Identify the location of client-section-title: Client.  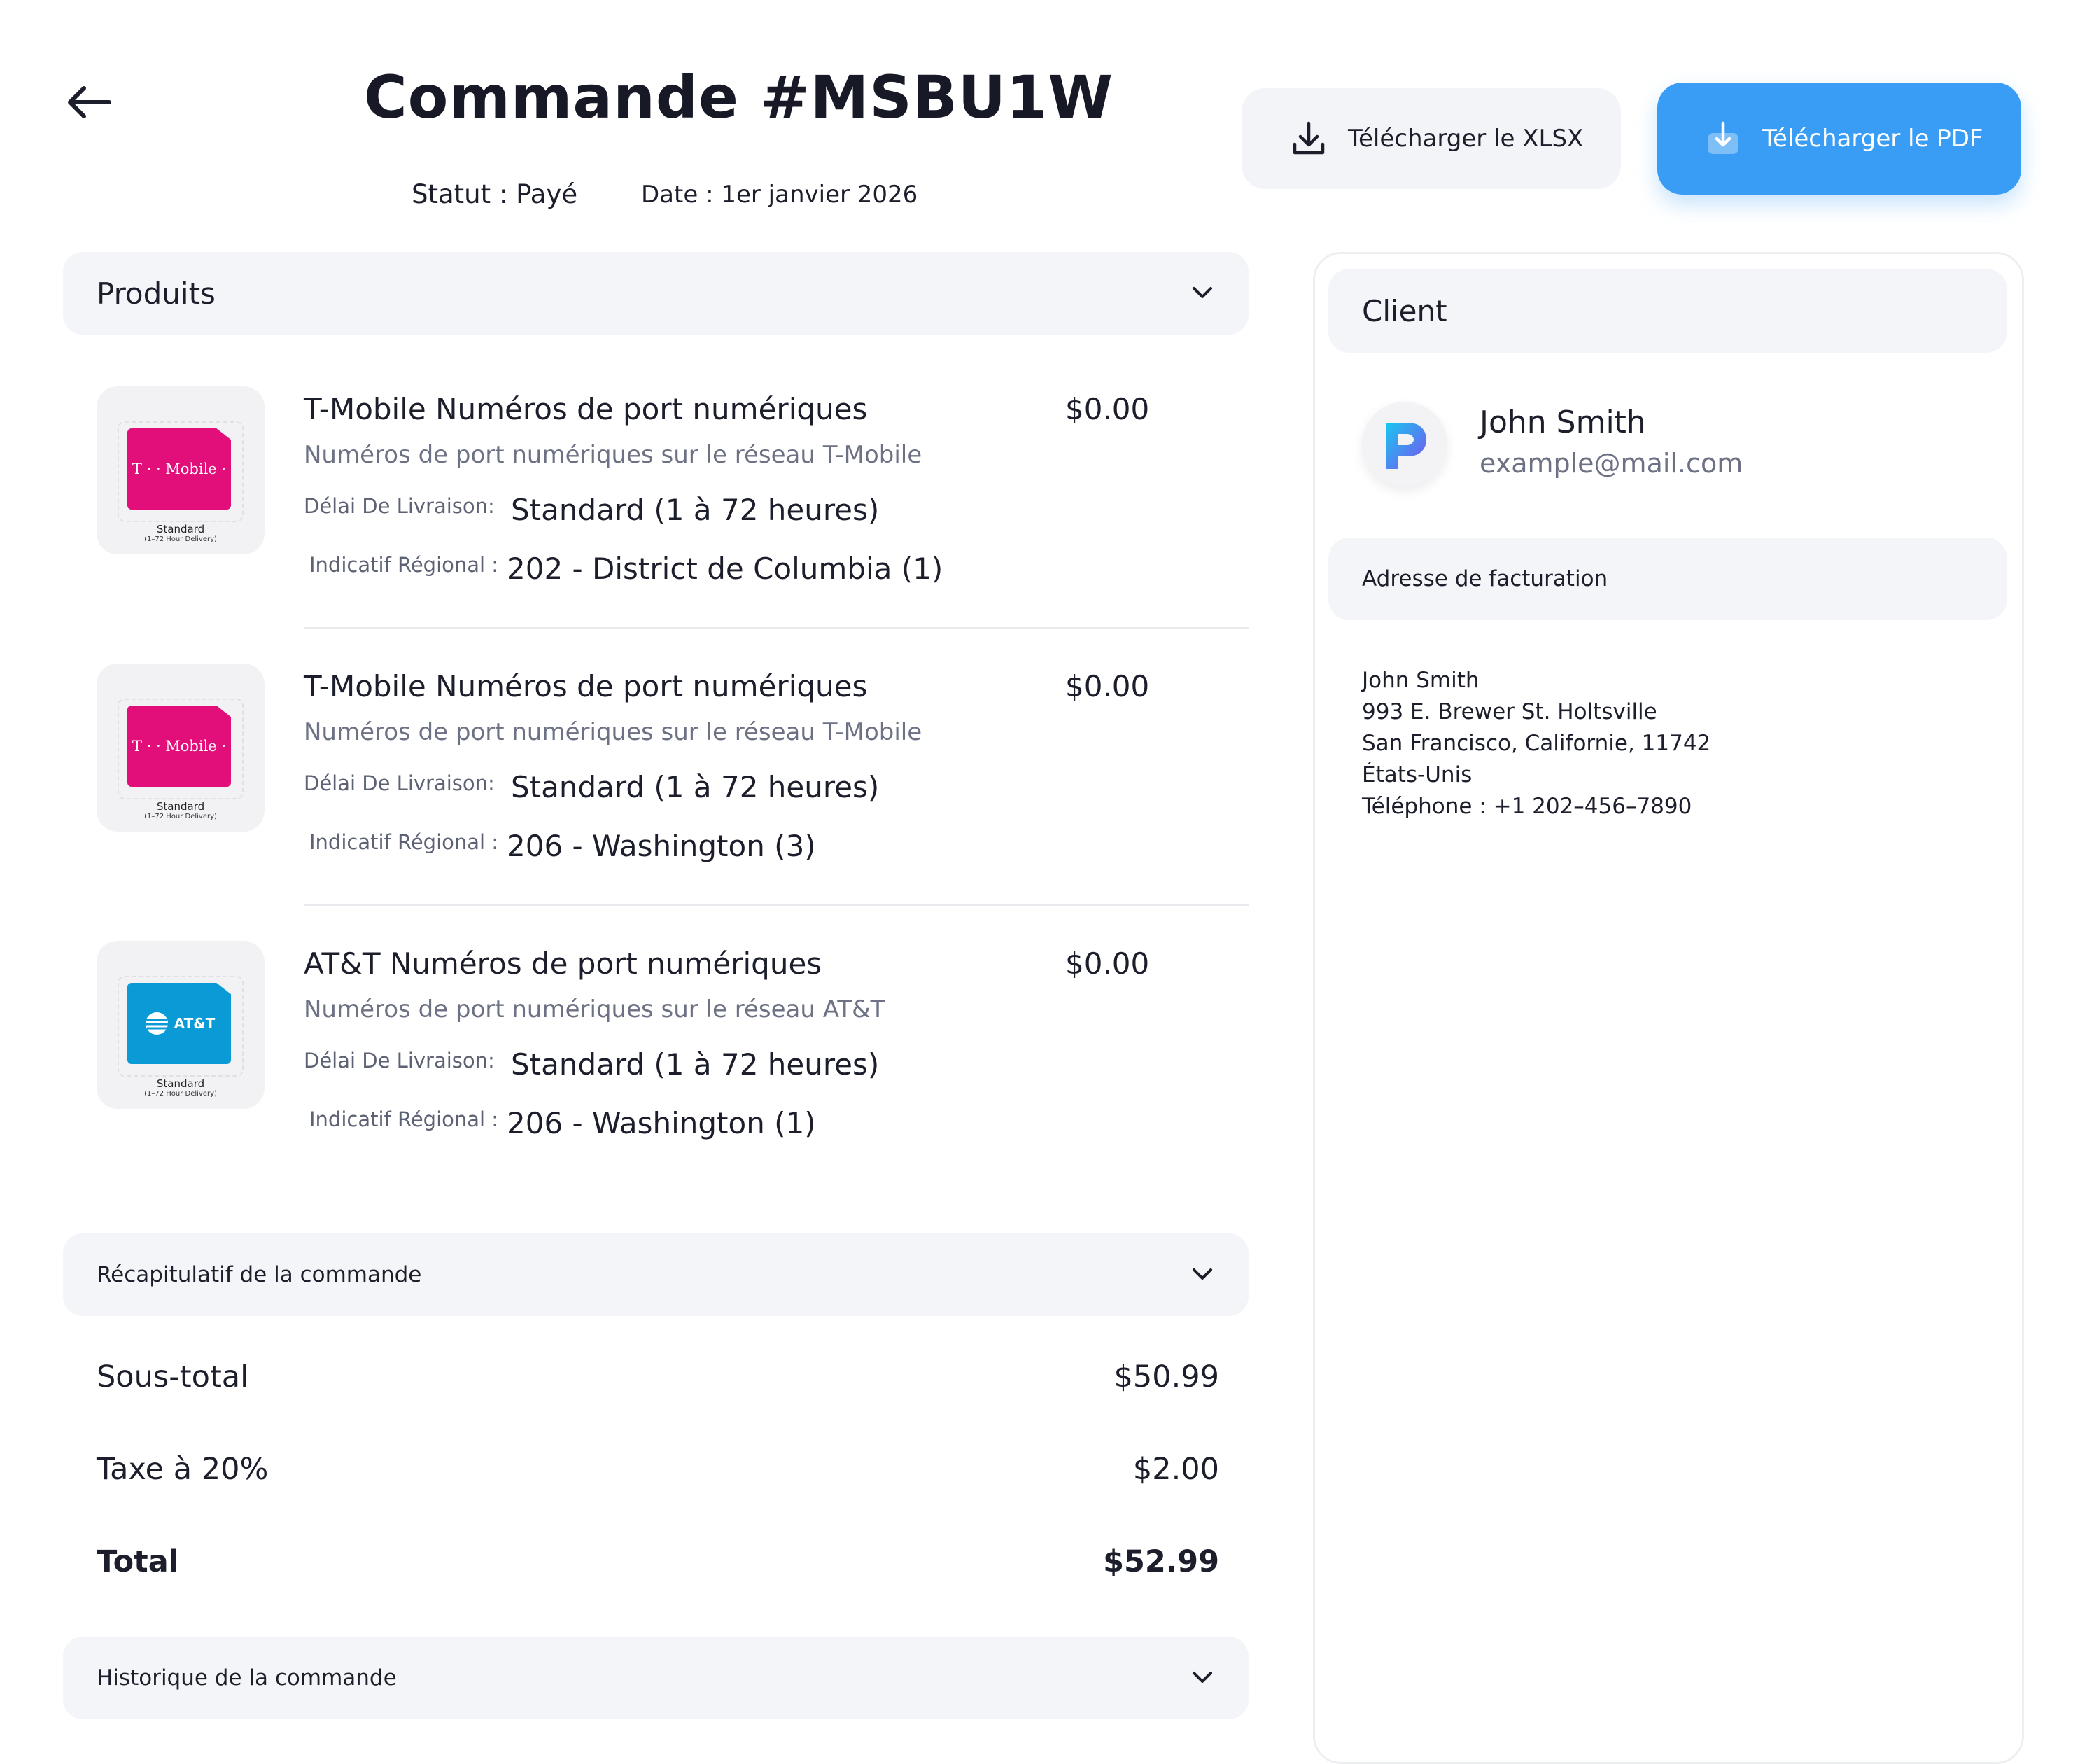
(1404, 310).